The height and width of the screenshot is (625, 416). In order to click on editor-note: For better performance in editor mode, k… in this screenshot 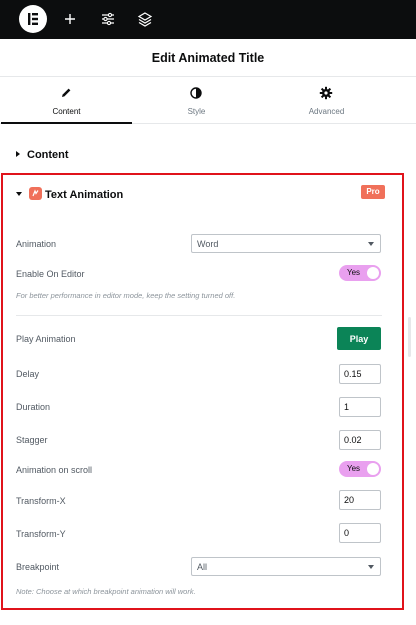, I will do `click(126, 295)`.